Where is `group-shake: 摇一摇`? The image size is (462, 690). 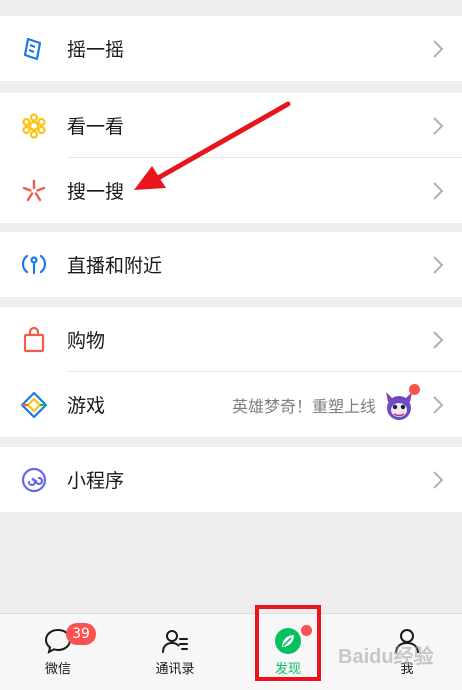
group-shake: 摇一摇 is located at coordinates (231, 48).